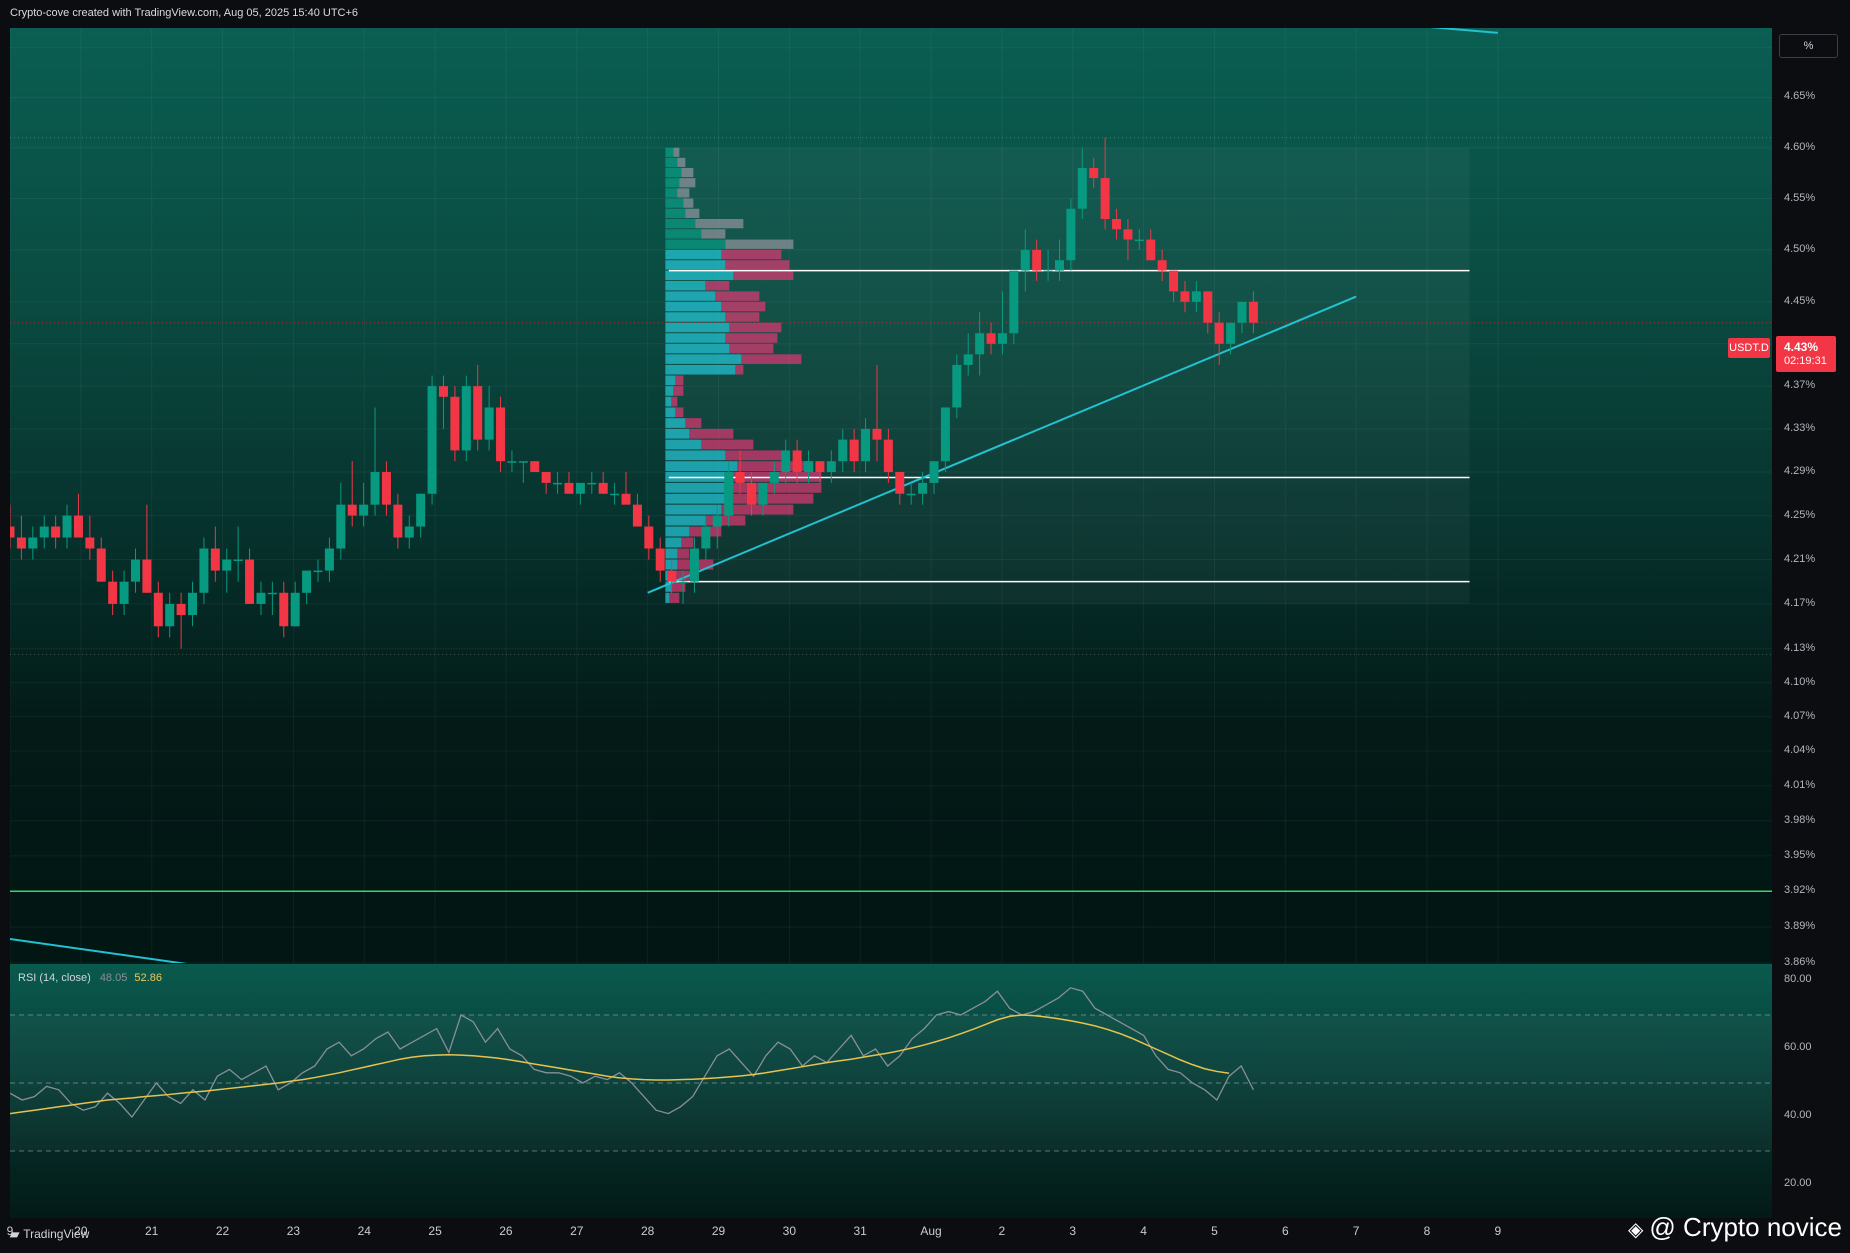 The image size is (1850, 1253). Describe the element at coordinates (293, 1231) in the screenshot. I see `time-tick-label: 23` at that location.